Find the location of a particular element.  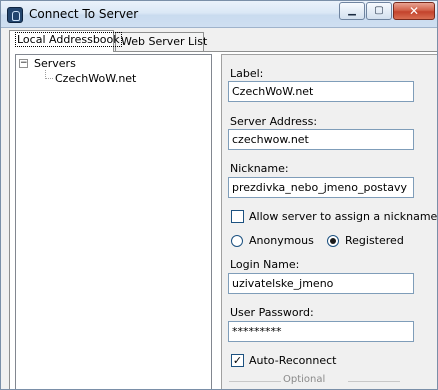

auto-reconnect-label: Auto-Reconnect is located at coordinates (293, 360).